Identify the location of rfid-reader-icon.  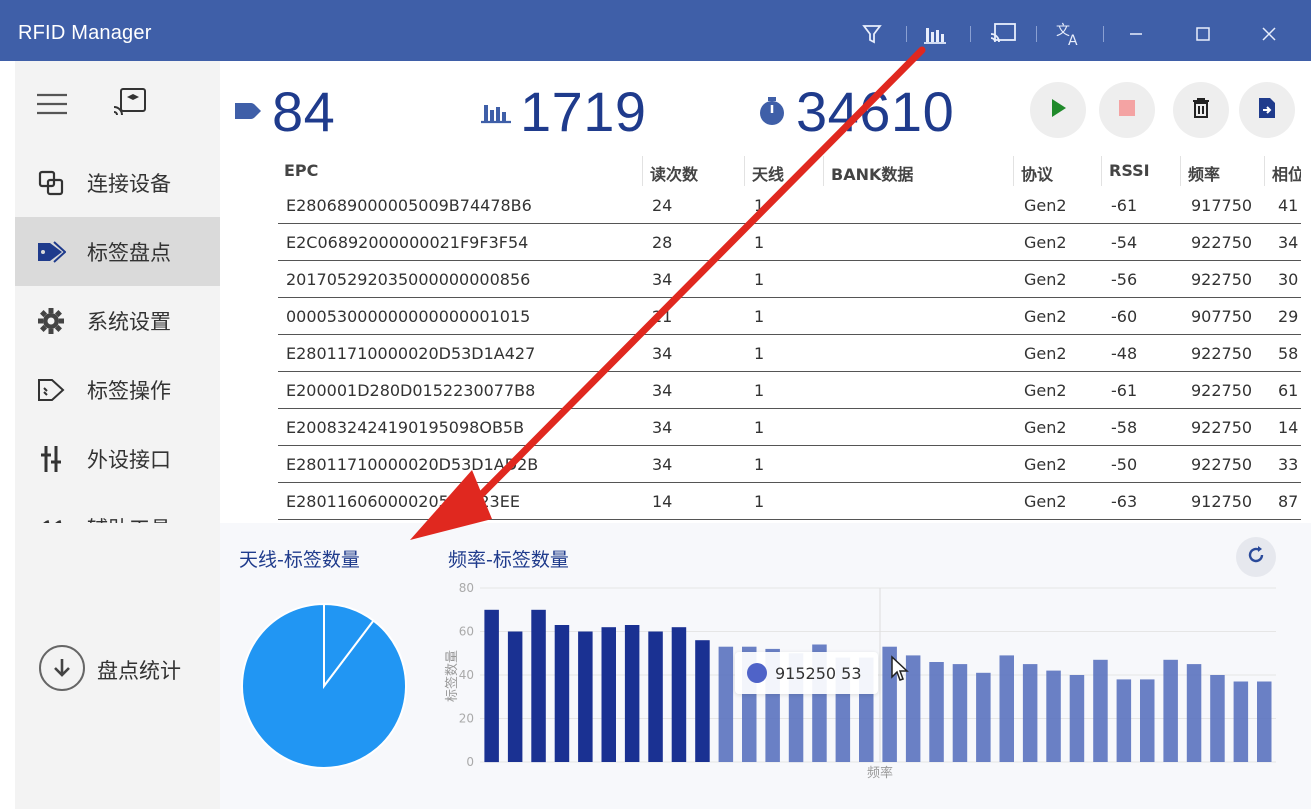
(131, 104).